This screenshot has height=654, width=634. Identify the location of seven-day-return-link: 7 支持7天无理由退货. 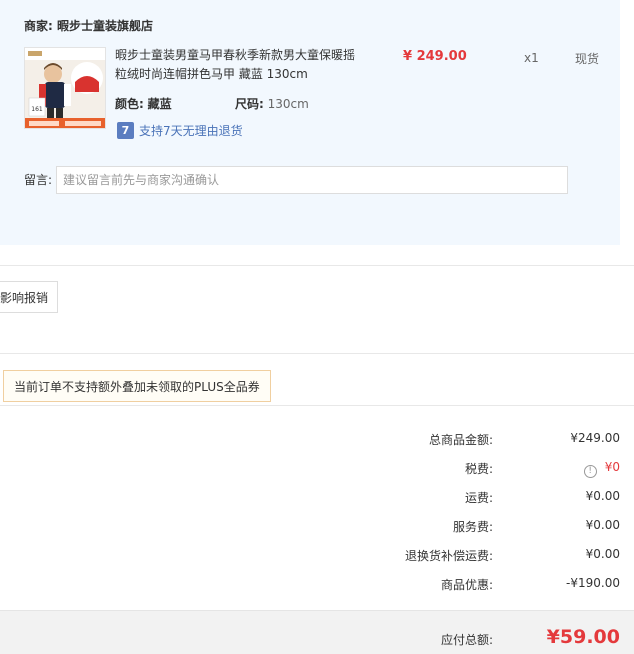
(180, 130).